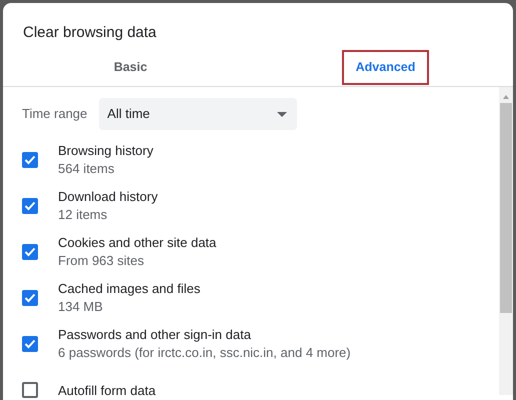 The height and width of the screenshot is (400, 516). Describe the element at coordinates (155, 334) in the screenshot. I see `item-title: Passwords and other sign-in data` at that location.